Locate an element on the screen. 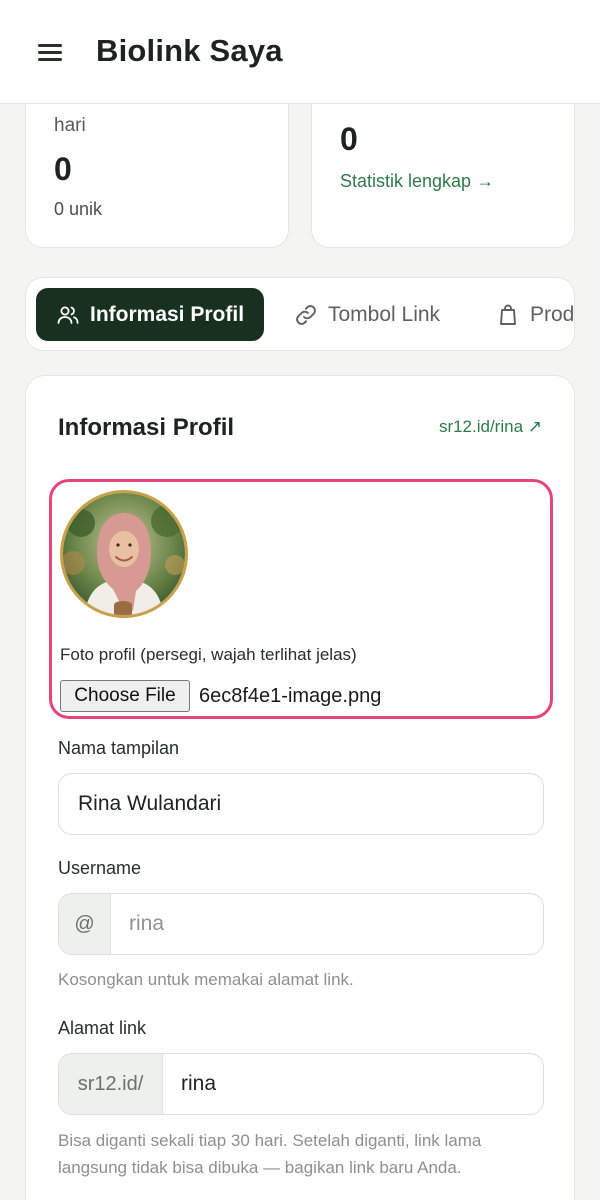  stat-label: hari is located at coordinates (70, 125).